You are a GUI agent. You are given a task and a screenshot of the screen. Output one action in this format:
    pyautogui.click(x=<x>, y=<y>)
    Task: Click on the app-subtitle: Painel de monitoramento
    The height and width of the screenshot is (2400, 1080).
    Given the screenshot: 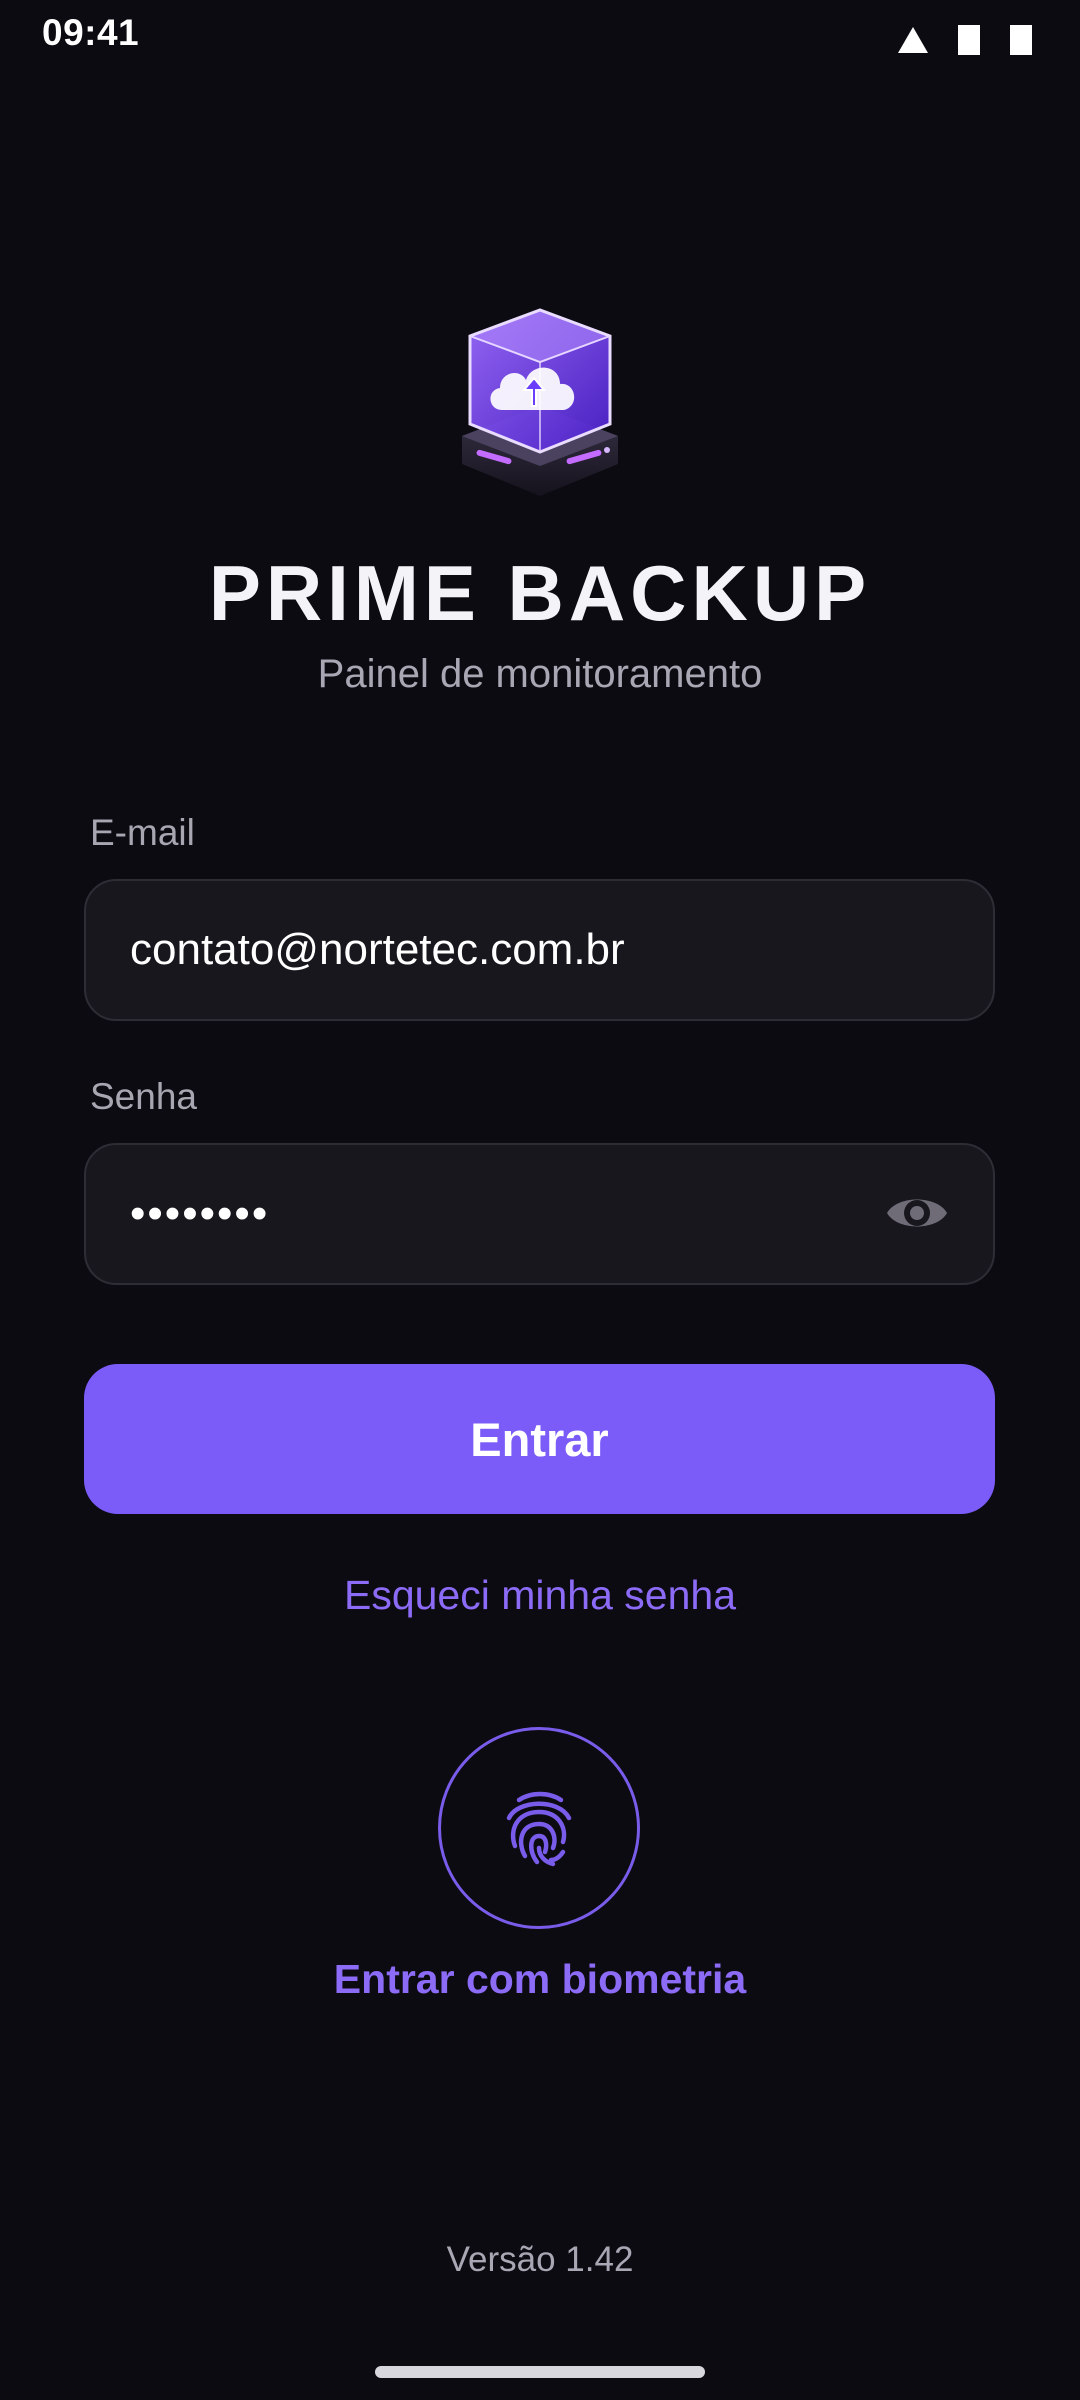 What is the action you would take?
    pyautogui.click(x=540, y=674)
    